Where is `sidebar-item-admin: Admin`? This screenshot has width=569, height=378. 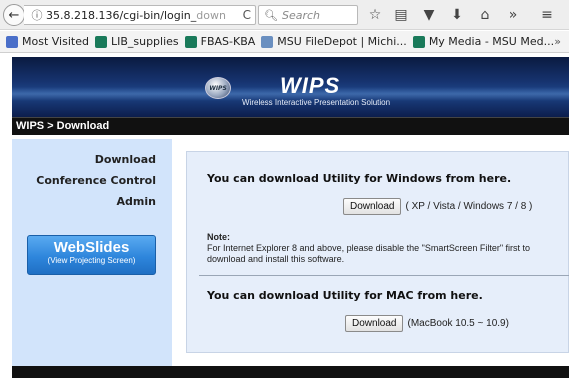
sidebar-item-admin: Admin is located at coordinates (136, 201).